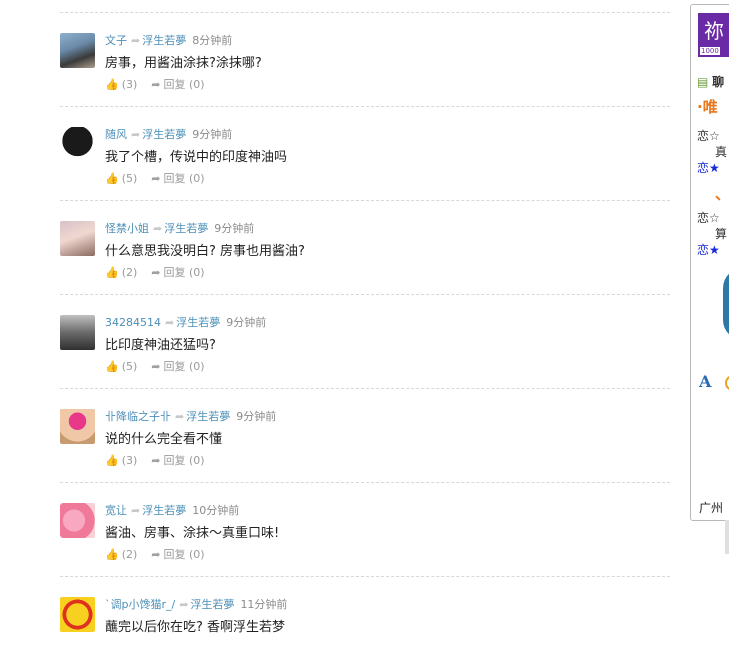 This screenshot has width=729, height=670. What do you see at coordinates (727, 383) in the screenshot?
I see `circle-icon` at bounding box center [727, 383].